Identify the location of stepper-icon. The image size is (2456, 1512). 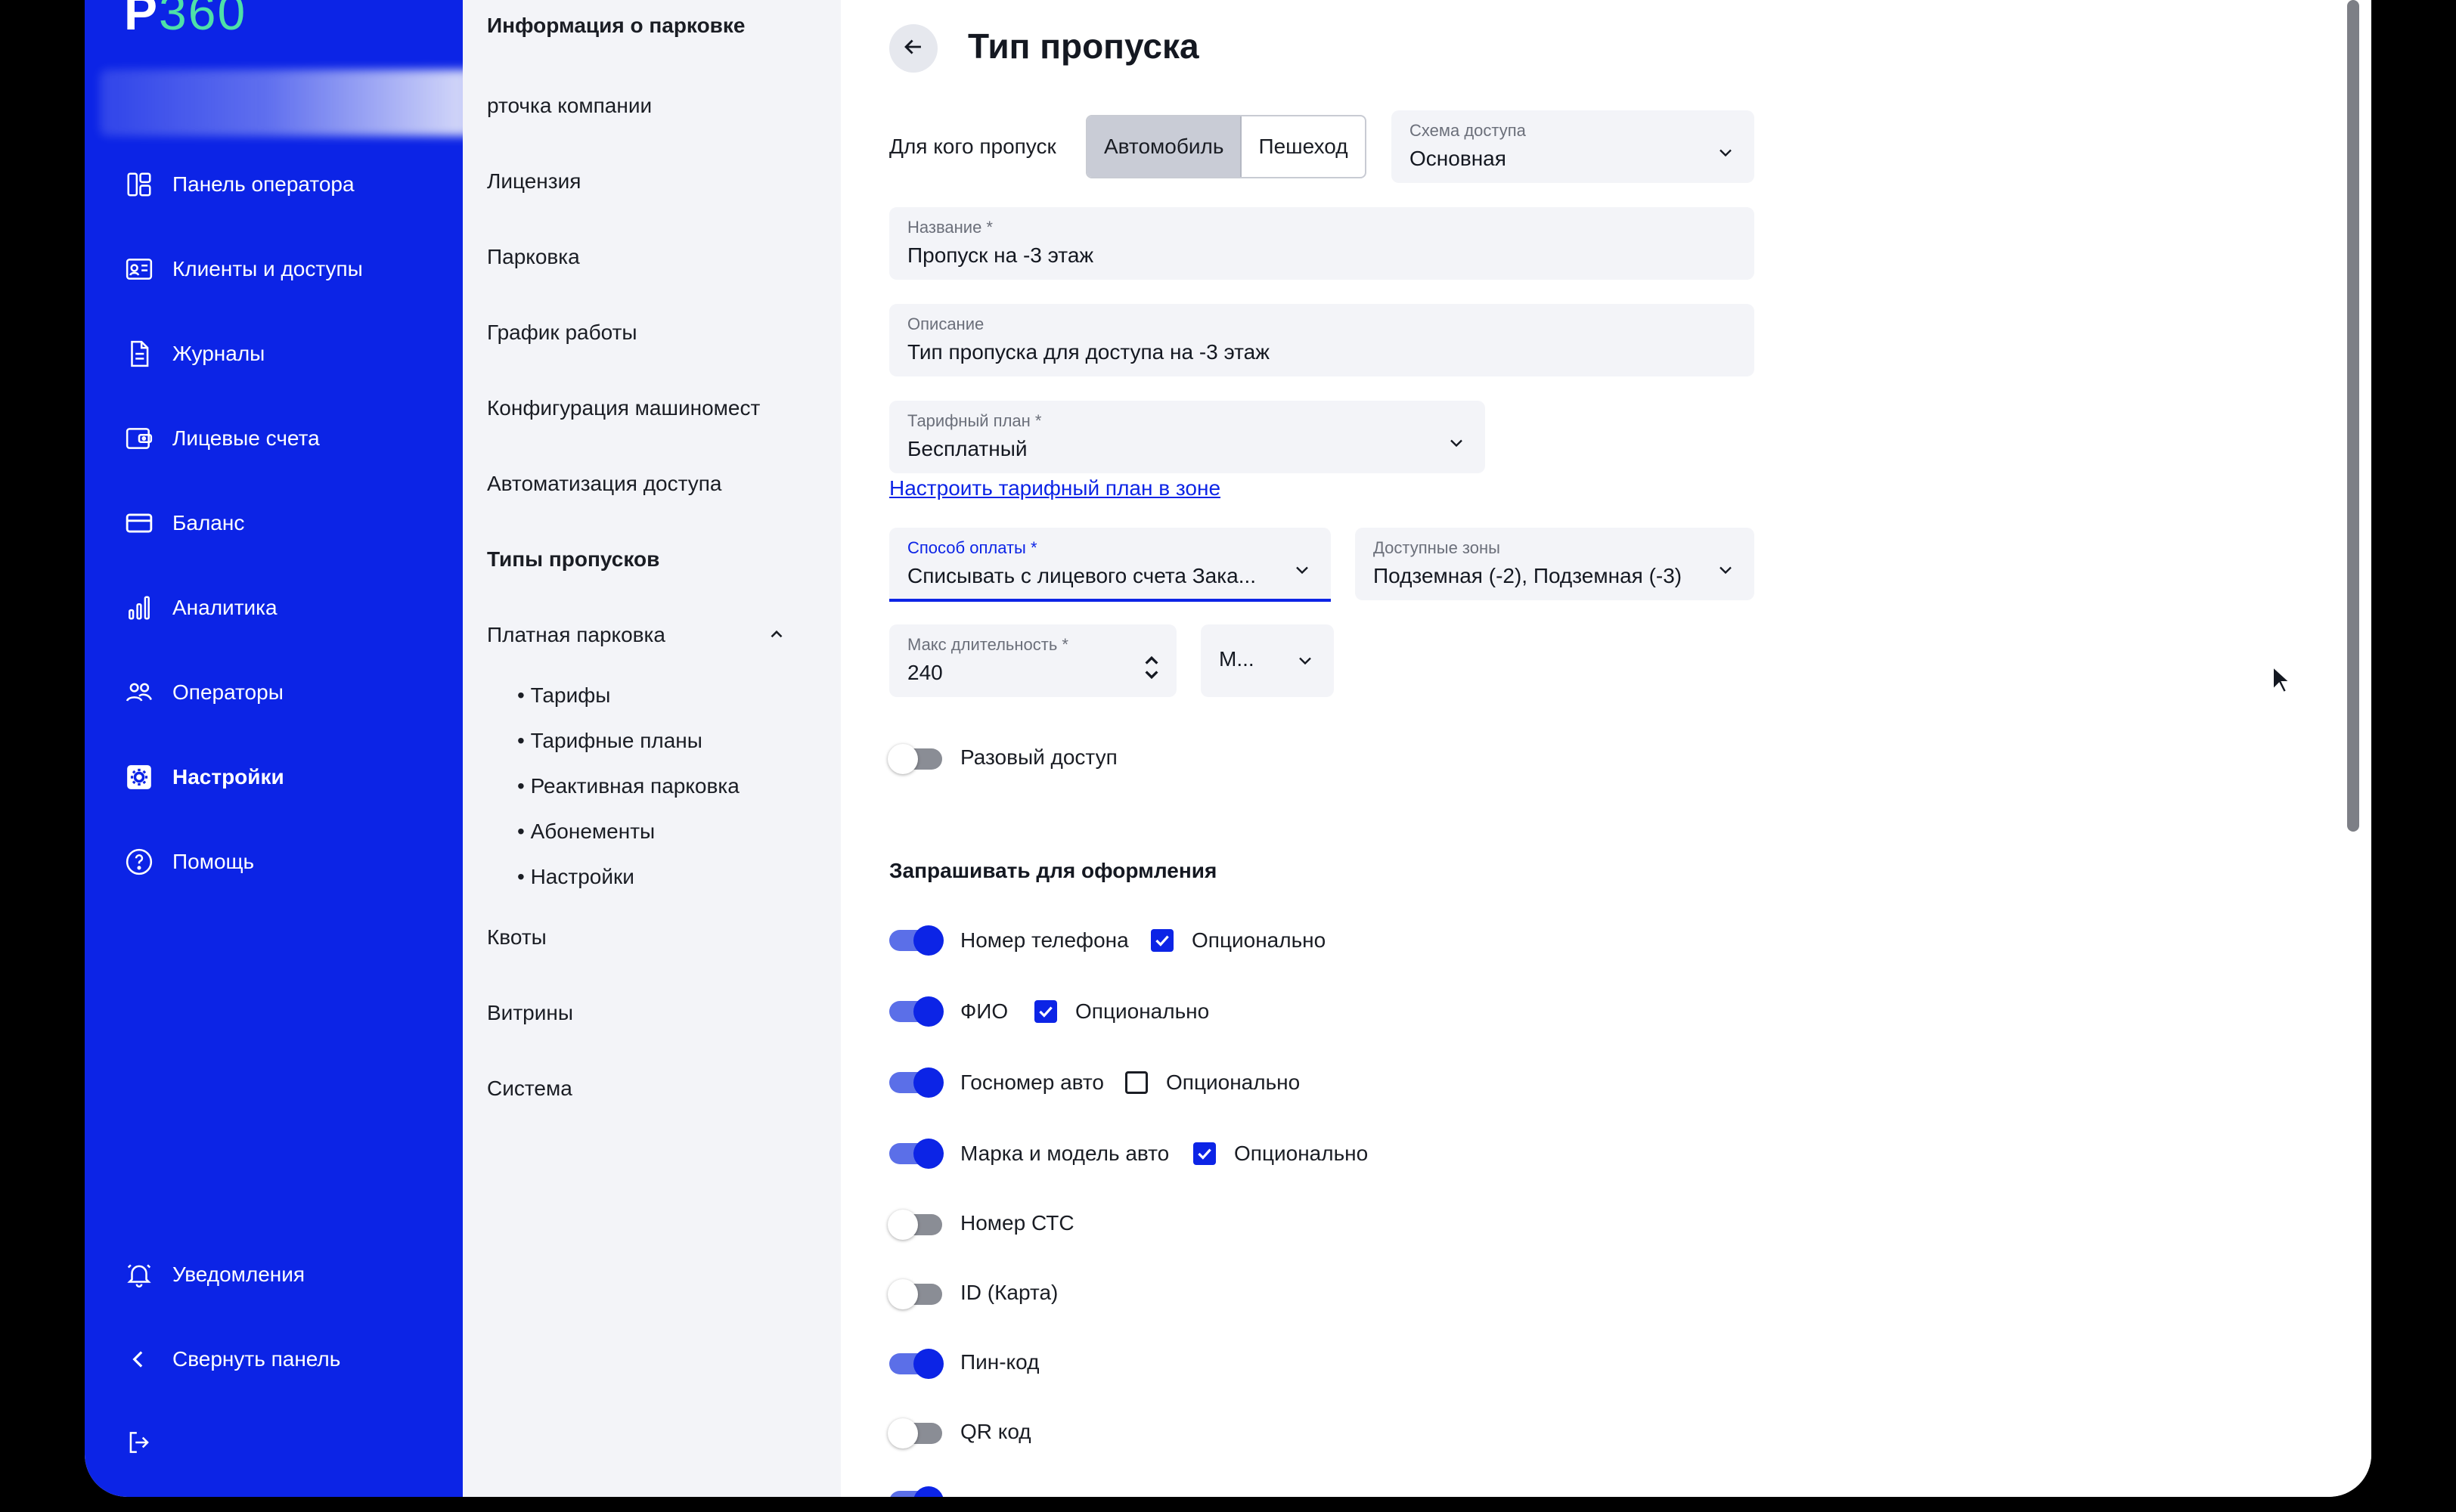
(1151, 667).